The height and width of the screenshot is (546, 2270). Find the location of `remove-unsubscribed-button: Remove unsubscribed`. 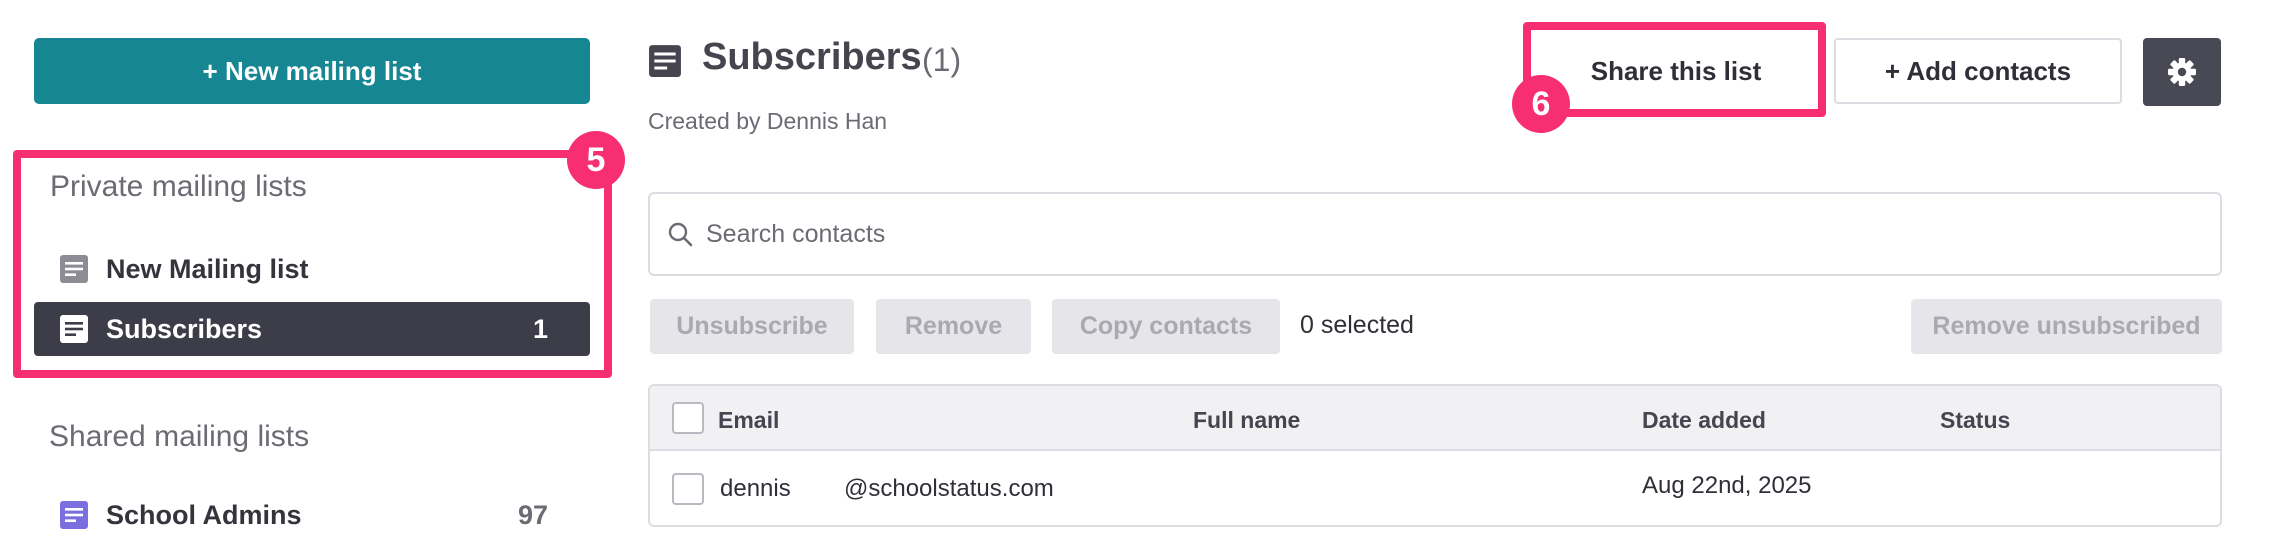

remove-unsubscribed-button: Remove unsubscribed is located at coordinates (2066, 326).